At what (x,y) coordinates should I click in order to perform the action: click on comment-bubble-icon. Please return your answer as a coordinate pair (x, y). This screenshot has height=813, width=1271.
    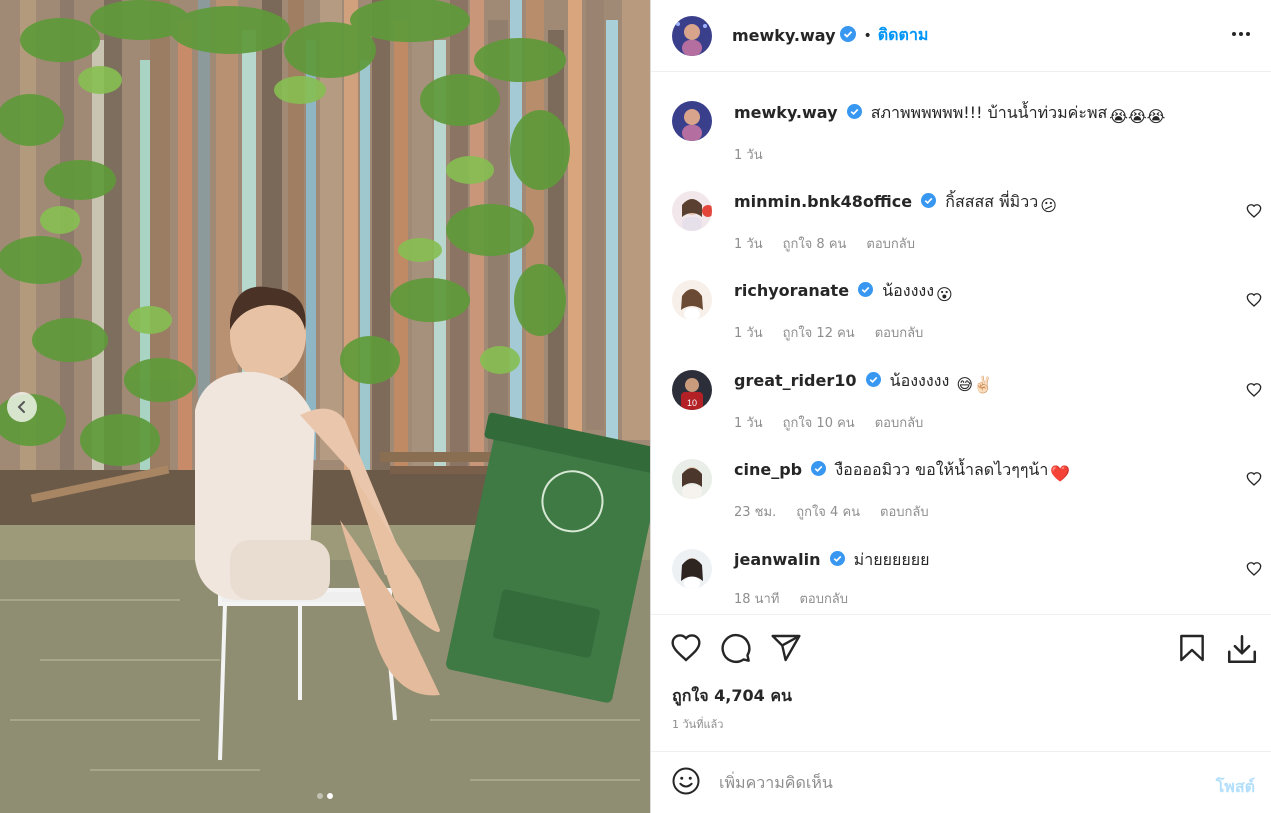
    Looking at the image, I should click on (736, 650).